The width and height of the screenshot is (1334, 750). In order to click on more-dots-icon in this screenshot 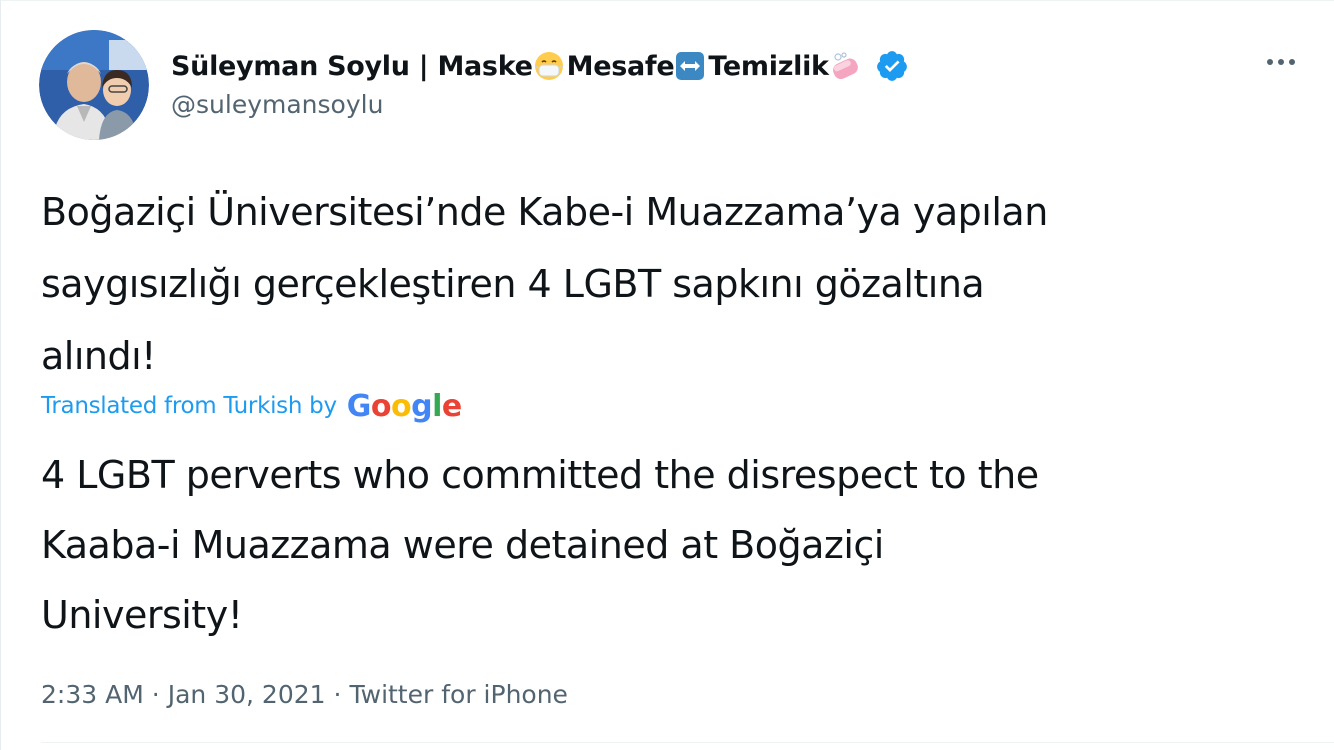, I will do `click(1281, 62)`.